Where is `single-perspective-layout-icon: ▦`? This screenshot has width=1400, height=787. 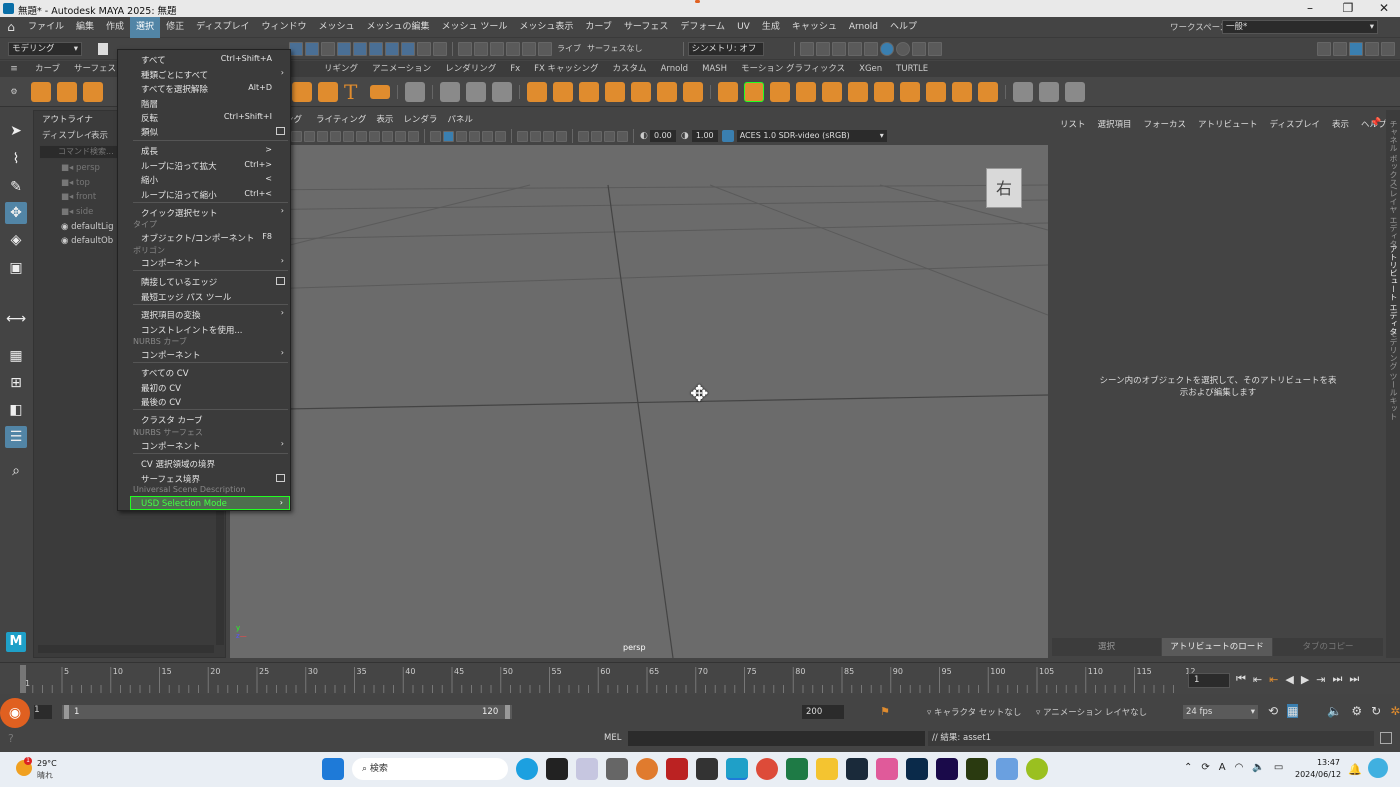
single-perspective-layout-icon: ▦ is located at coordinates (16, 356).